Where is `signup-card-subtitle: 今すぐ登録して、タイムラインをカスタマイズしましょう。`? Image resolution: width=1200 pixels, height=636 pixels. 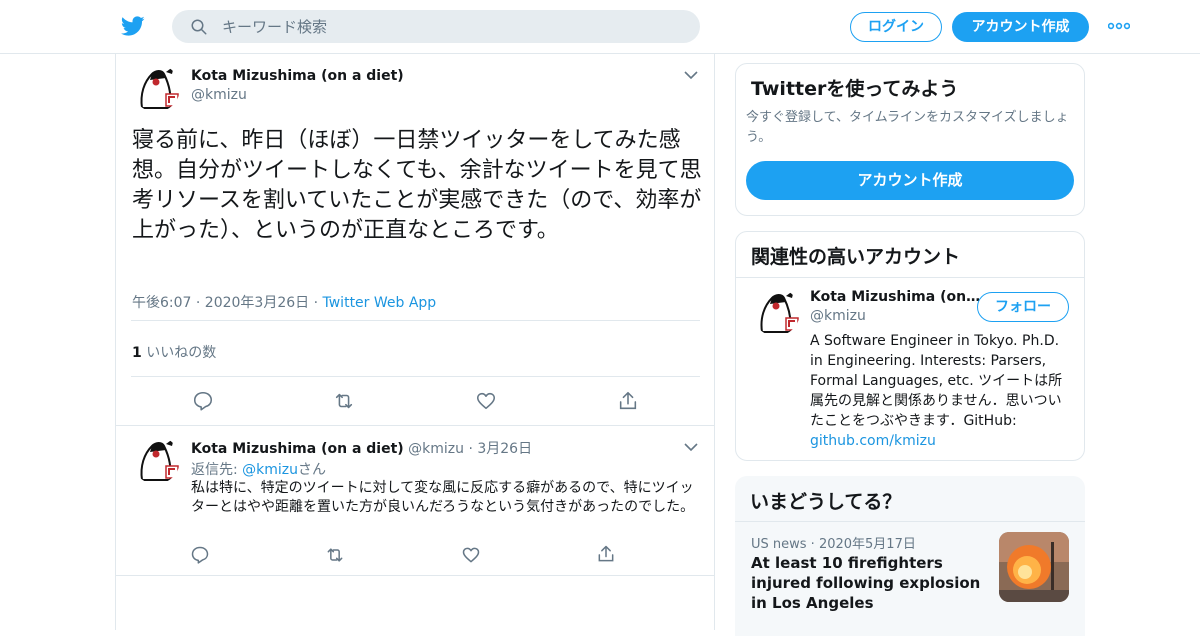 signup-card-subtitle: 今すぐ登録して、タイムラインをカスタマイズしましょう。 is located at coordinates (907, 127).